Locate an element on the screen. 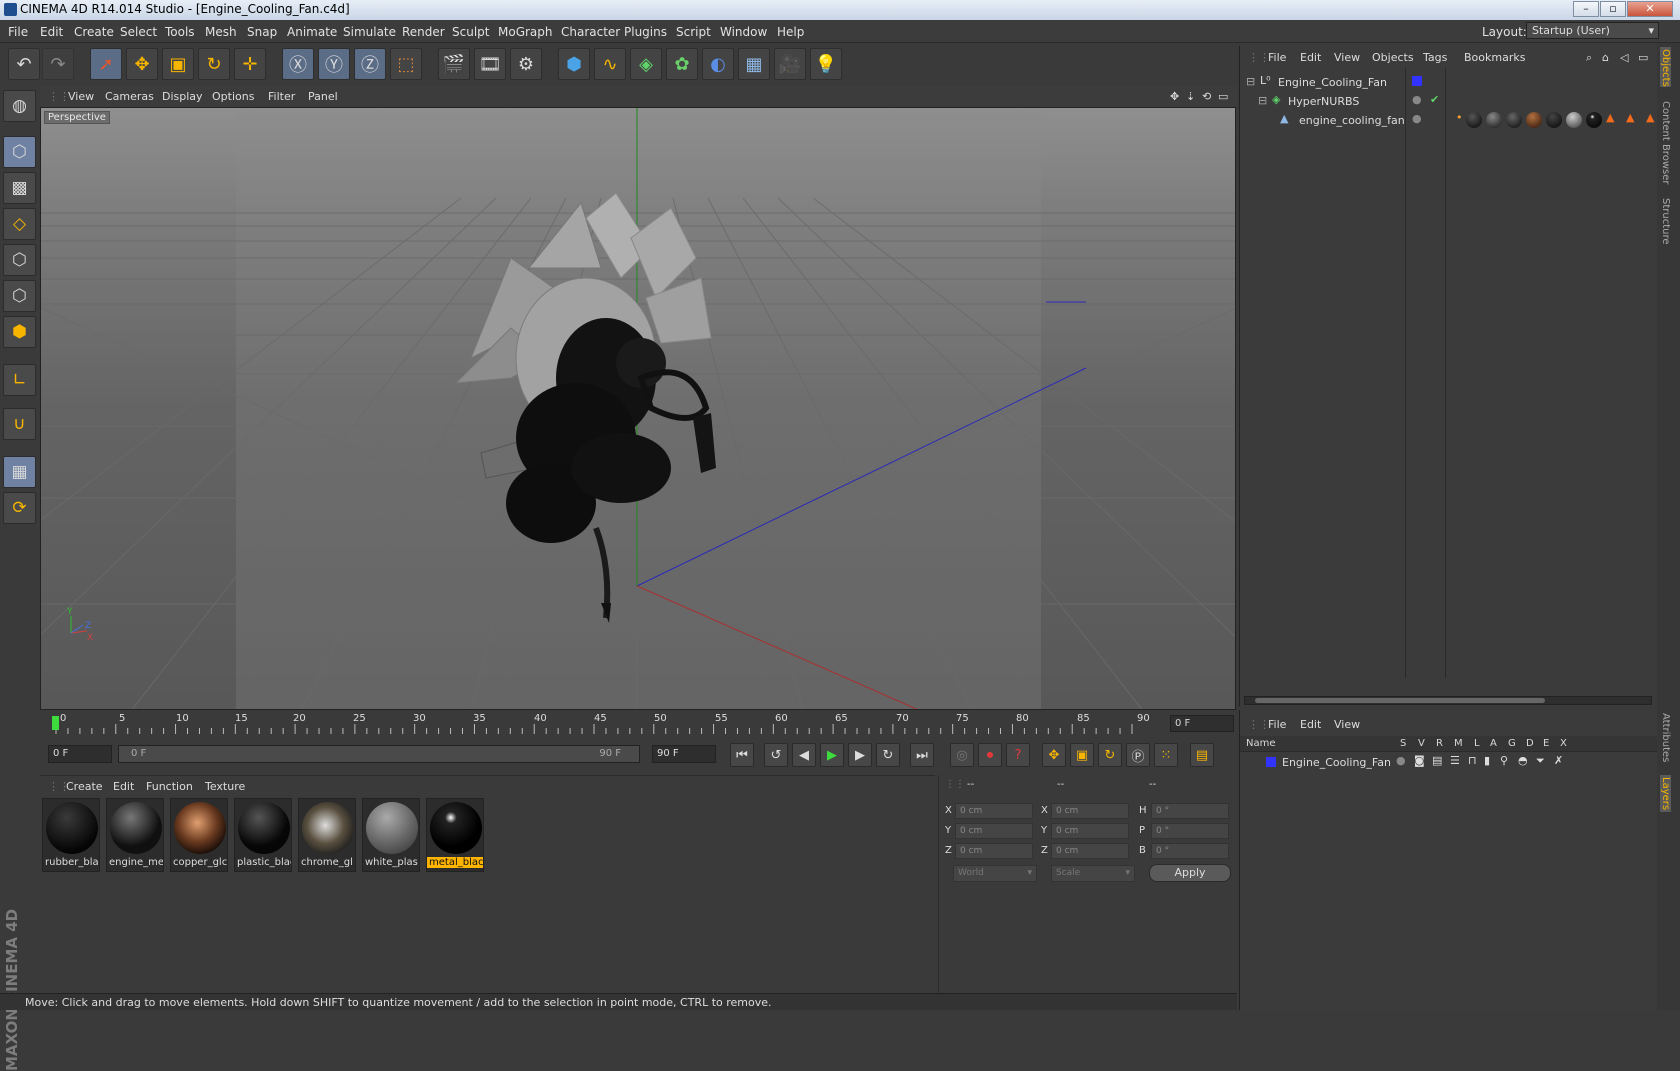 This screenshot has height=1071, width=1680. size-y-field: 0 cm is located at coordinates (1090, 831).